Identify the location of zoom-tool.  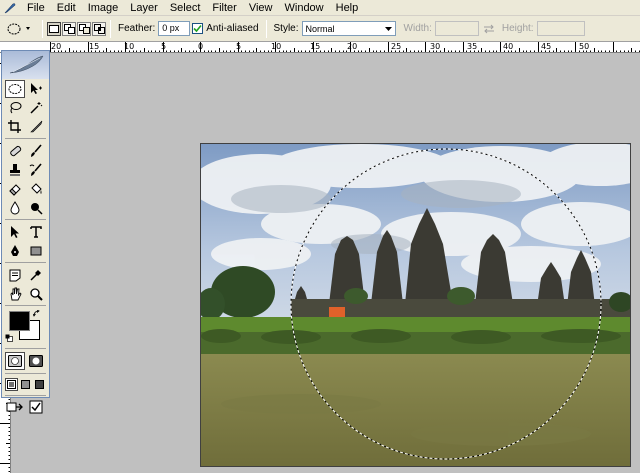
(36, 294).